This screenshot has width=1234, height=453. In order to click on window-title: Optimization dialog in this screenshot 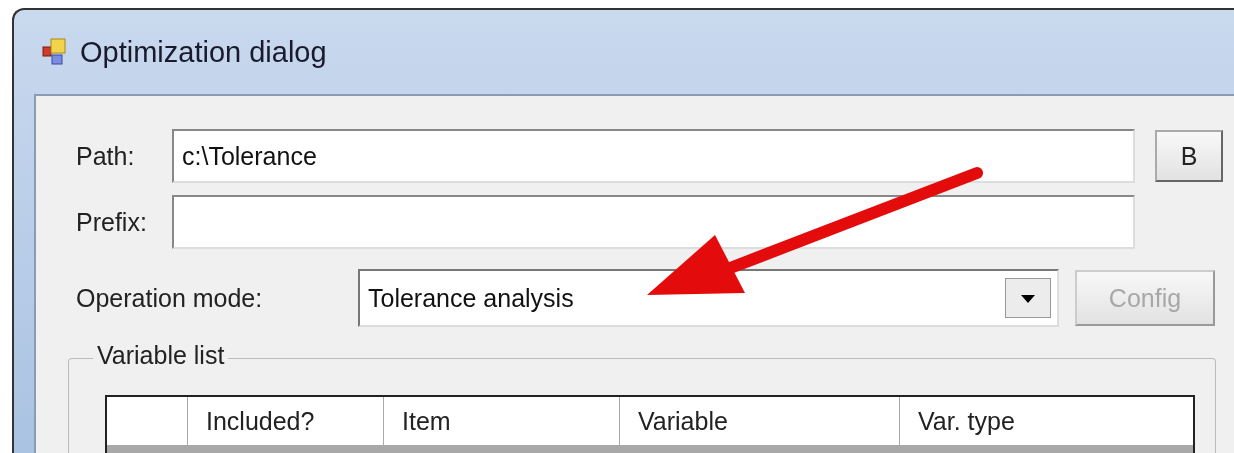, I will do `click(203, 52)`.